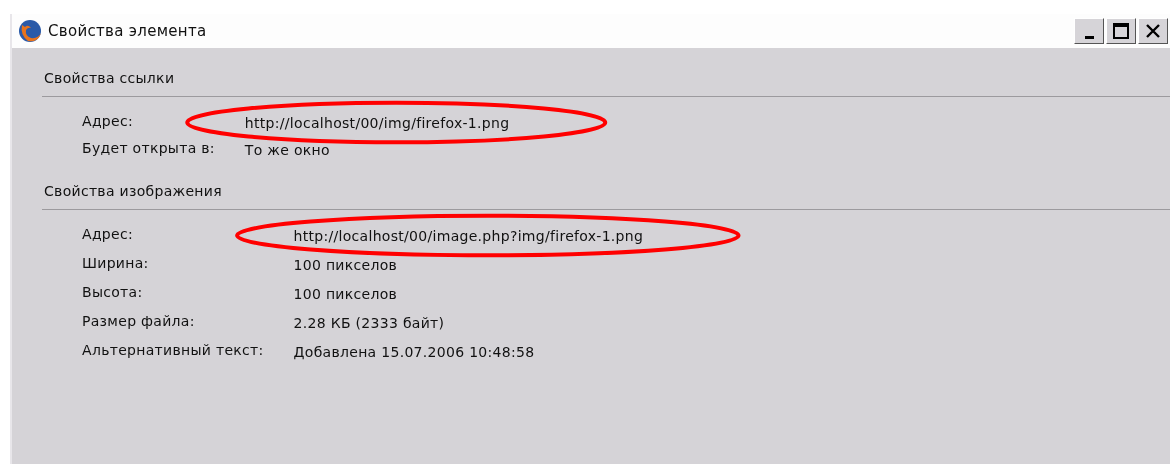 The width and height of the screenshot is (1170, 464). Describe the element at coordinates (1089, 37) in the screenshot. I see `minimize-icon` at that location.